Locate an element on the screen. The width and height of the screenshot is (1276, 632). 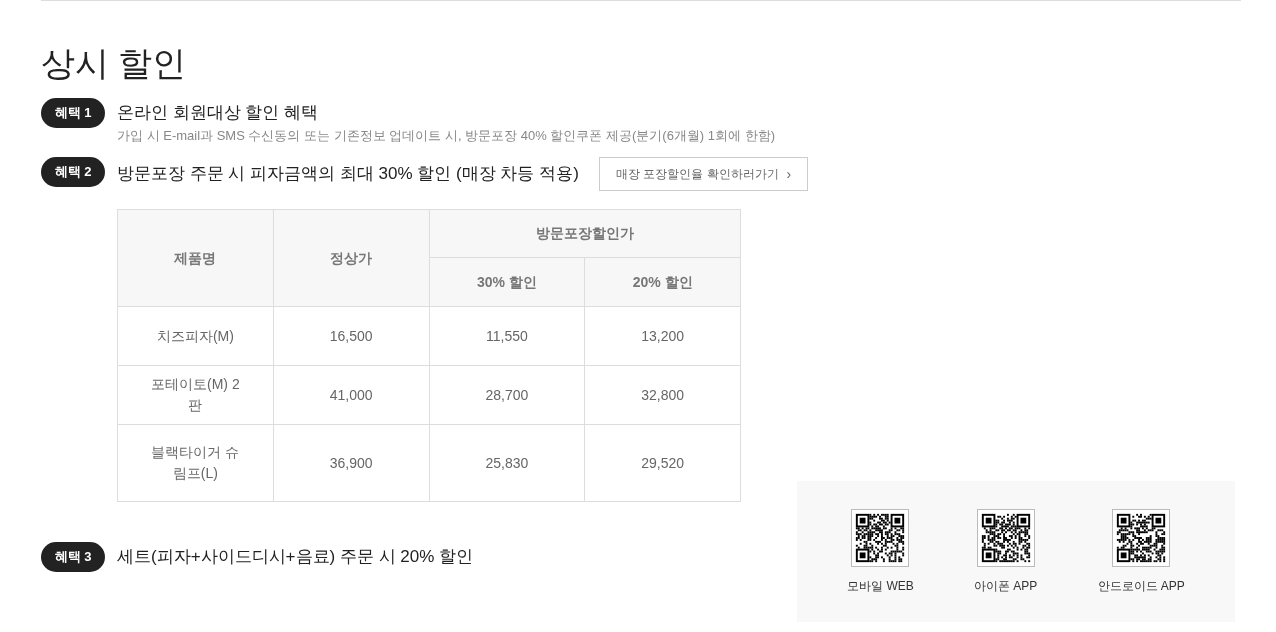
benefit-heading: 온라인 회원대상 할인 혜택 is located at coordinates (218, 113).